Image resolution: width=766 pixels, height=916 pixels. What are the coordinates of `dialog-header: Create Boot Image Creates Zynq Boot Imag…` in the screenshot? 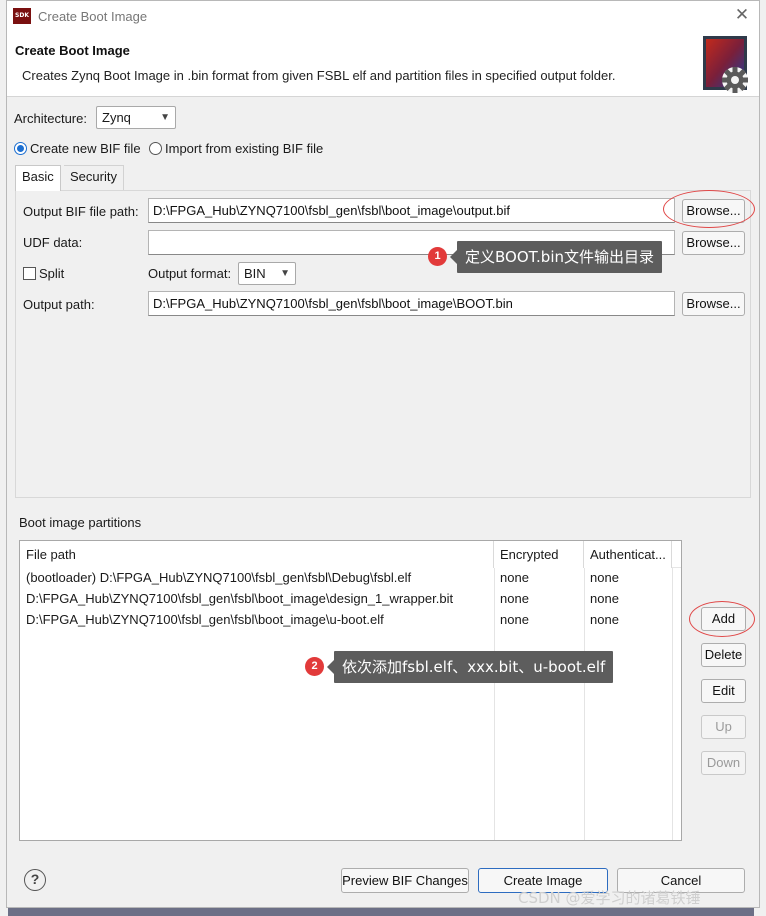 It's located at (383, 64).